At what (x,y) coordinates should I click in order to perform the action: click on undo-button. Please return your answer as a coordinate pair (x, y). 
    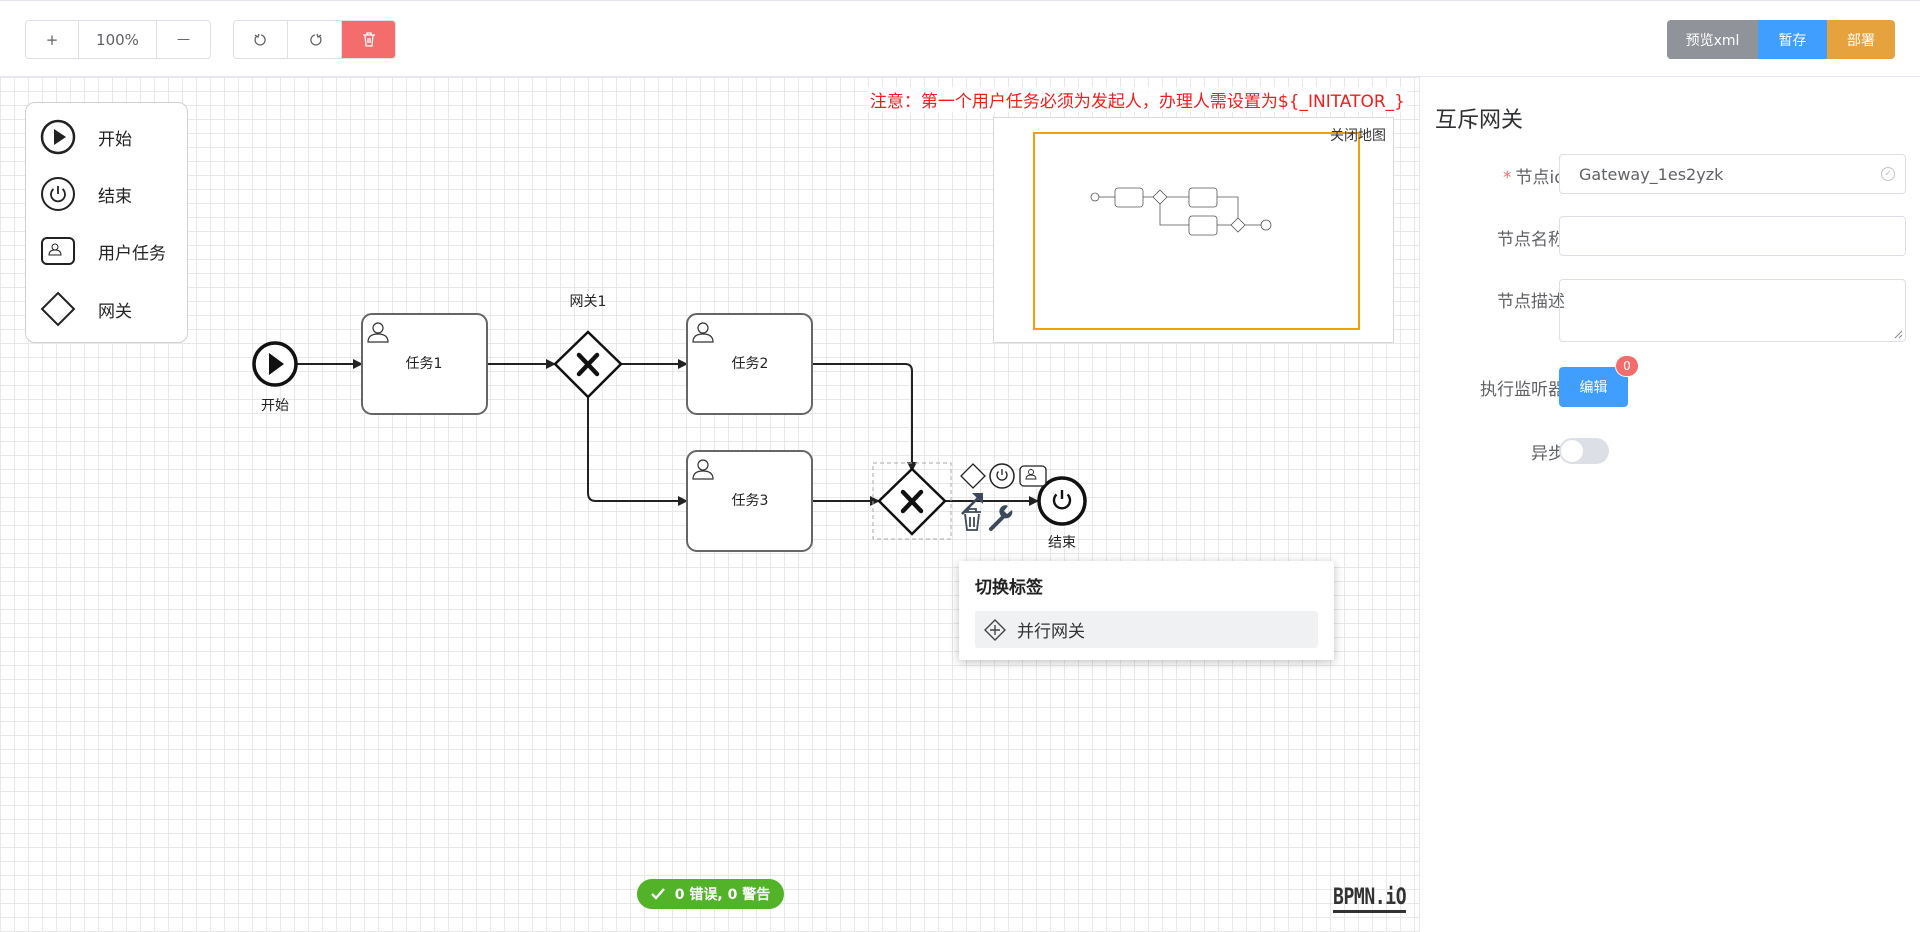
    Looking at the image, I should click on (261, 39).